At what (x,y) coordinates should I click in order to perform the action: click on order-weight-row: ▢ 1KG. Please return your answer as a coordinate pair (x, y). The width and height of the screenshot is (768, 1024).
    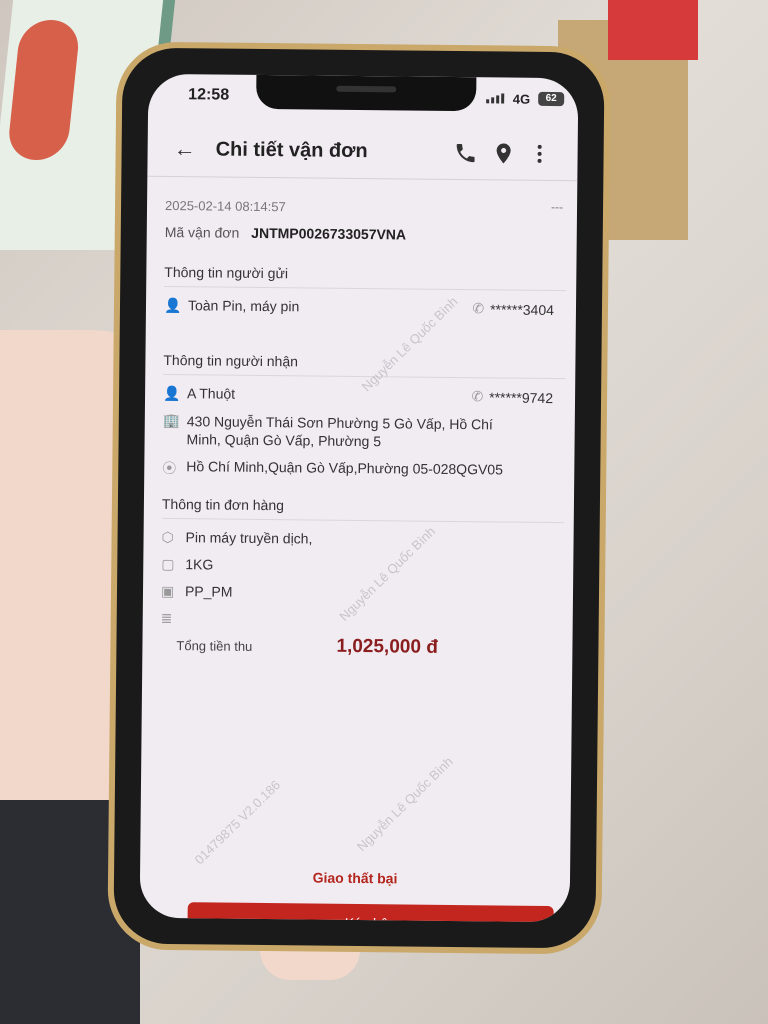
    Looking at the image, I should click on (362, 566).